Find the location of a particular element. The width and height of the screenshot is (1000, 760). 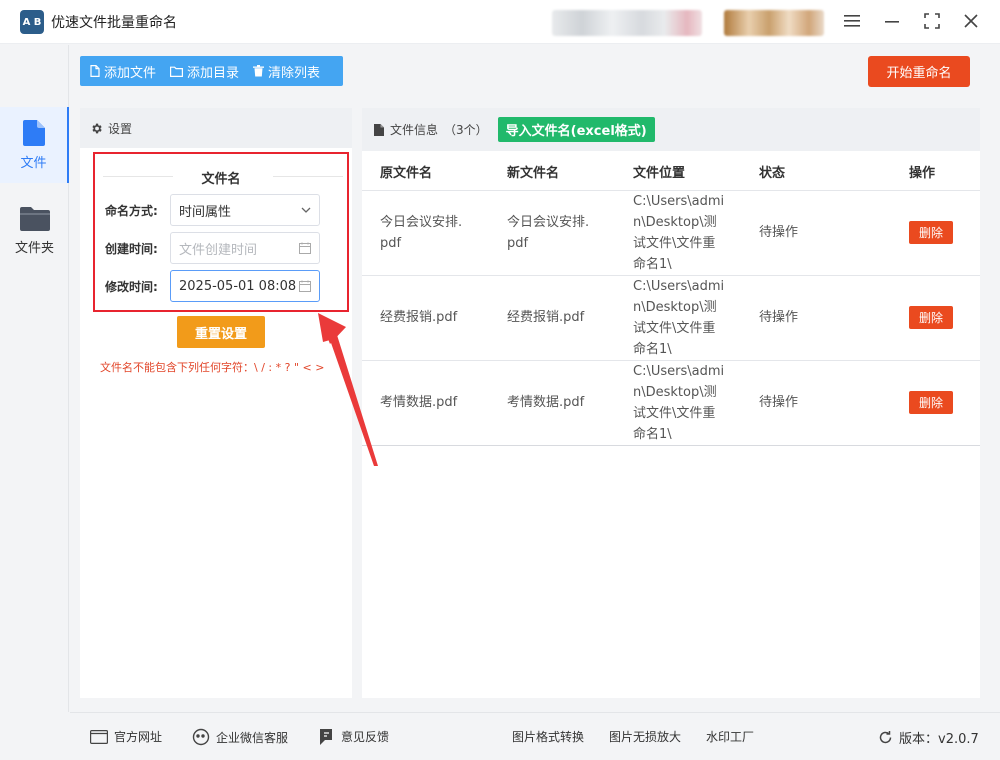

website-icon is located at coordinates (99, 736).